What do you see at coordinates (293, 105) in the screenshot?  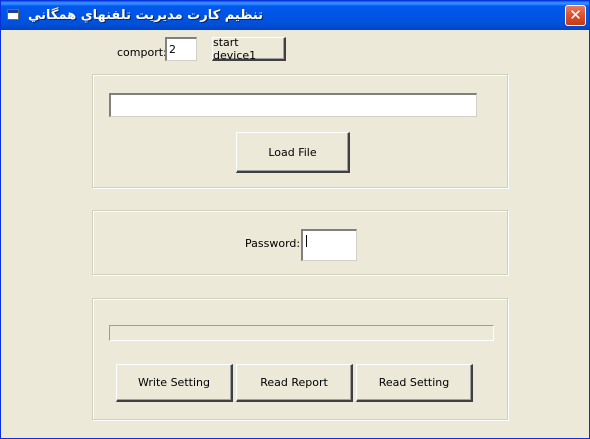 I see `file-path-input` at bounding box center [293, 105].